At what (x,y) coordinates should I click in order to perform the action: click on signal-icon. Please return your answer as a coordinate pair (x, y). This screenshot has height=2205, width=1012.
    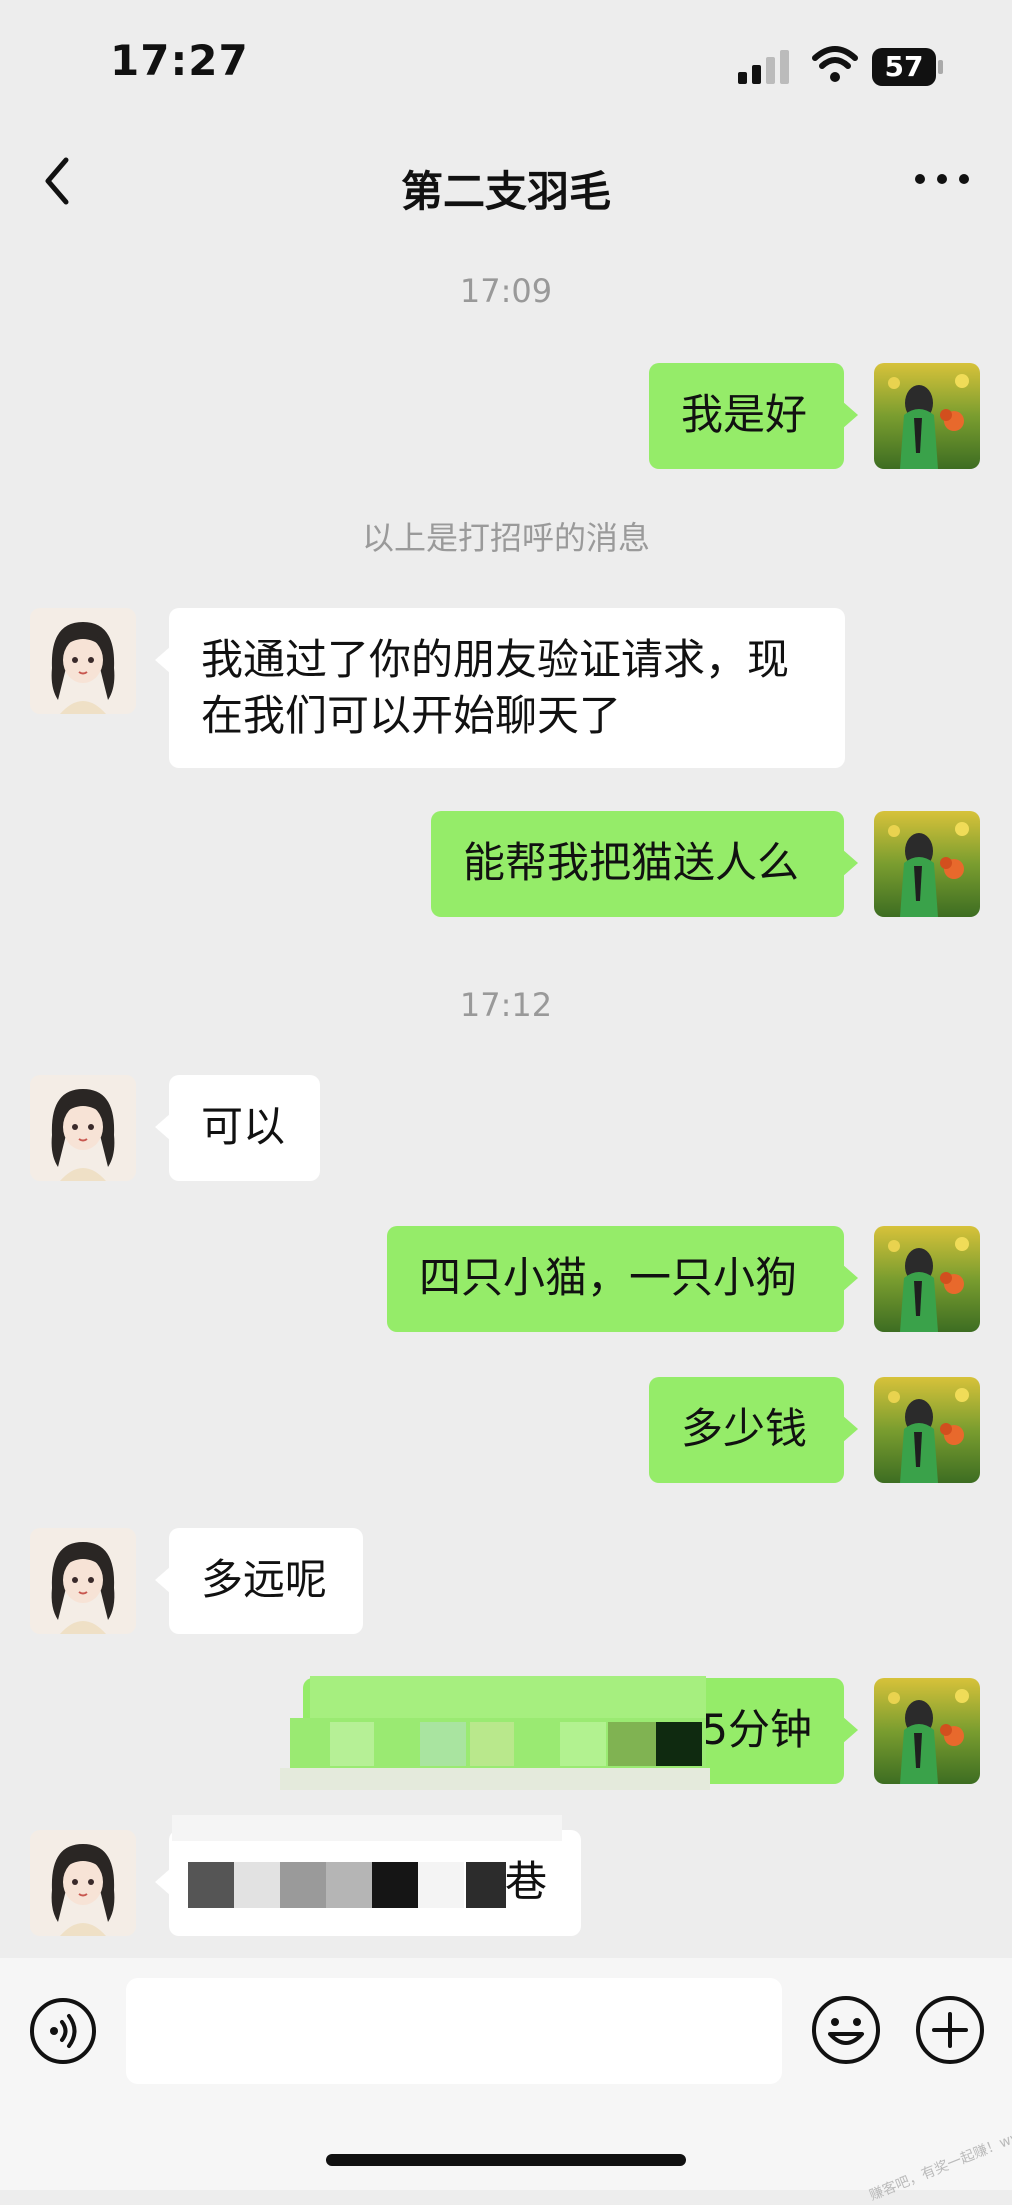
    Looking at the image, I should click on (765, 67).